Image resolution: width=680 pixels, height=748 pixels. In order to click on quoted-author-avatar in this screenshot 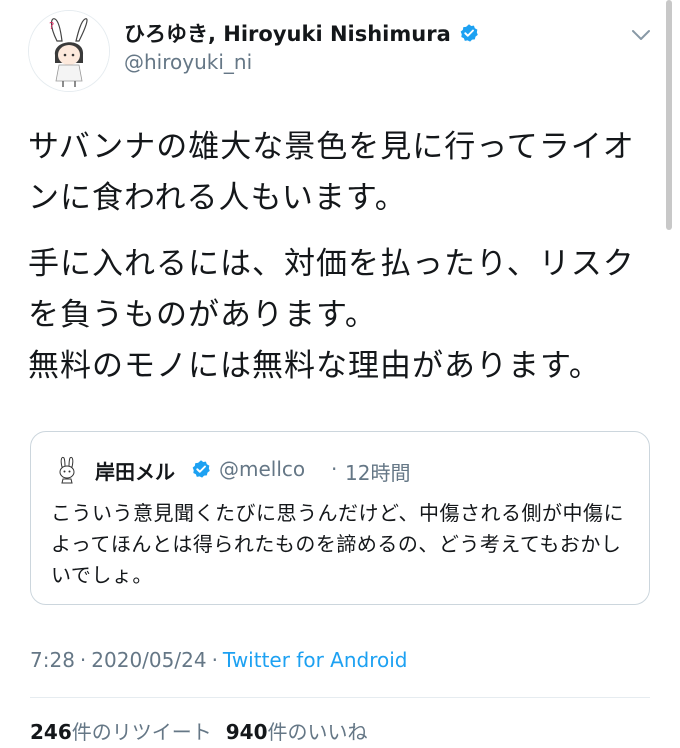, I will do `click(67, 469)`.